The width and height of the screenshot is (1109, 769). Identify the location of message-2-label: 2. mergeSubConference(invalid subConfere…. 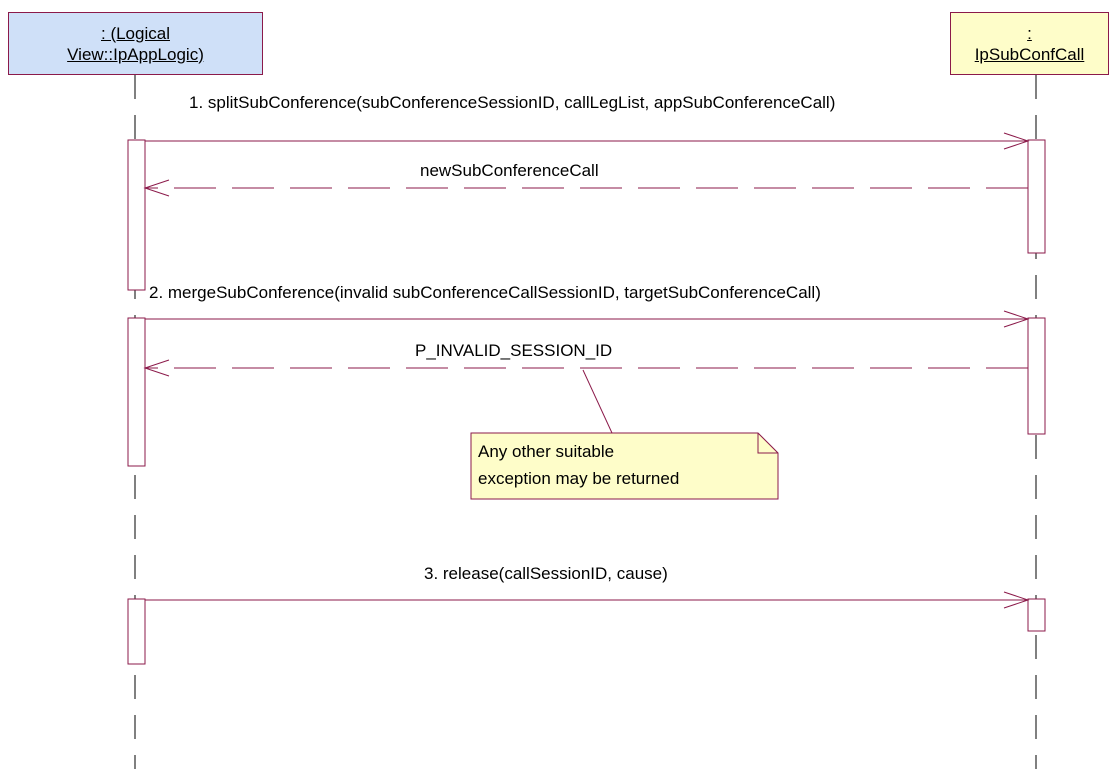
(485, 292).